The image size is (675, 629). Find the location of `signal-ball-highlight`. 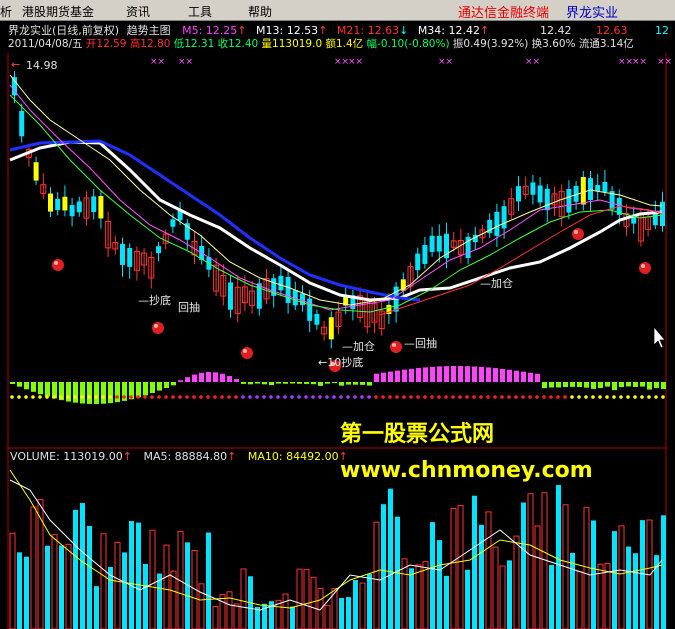

signal-ball-highlight is located at coordinates (576, 232).